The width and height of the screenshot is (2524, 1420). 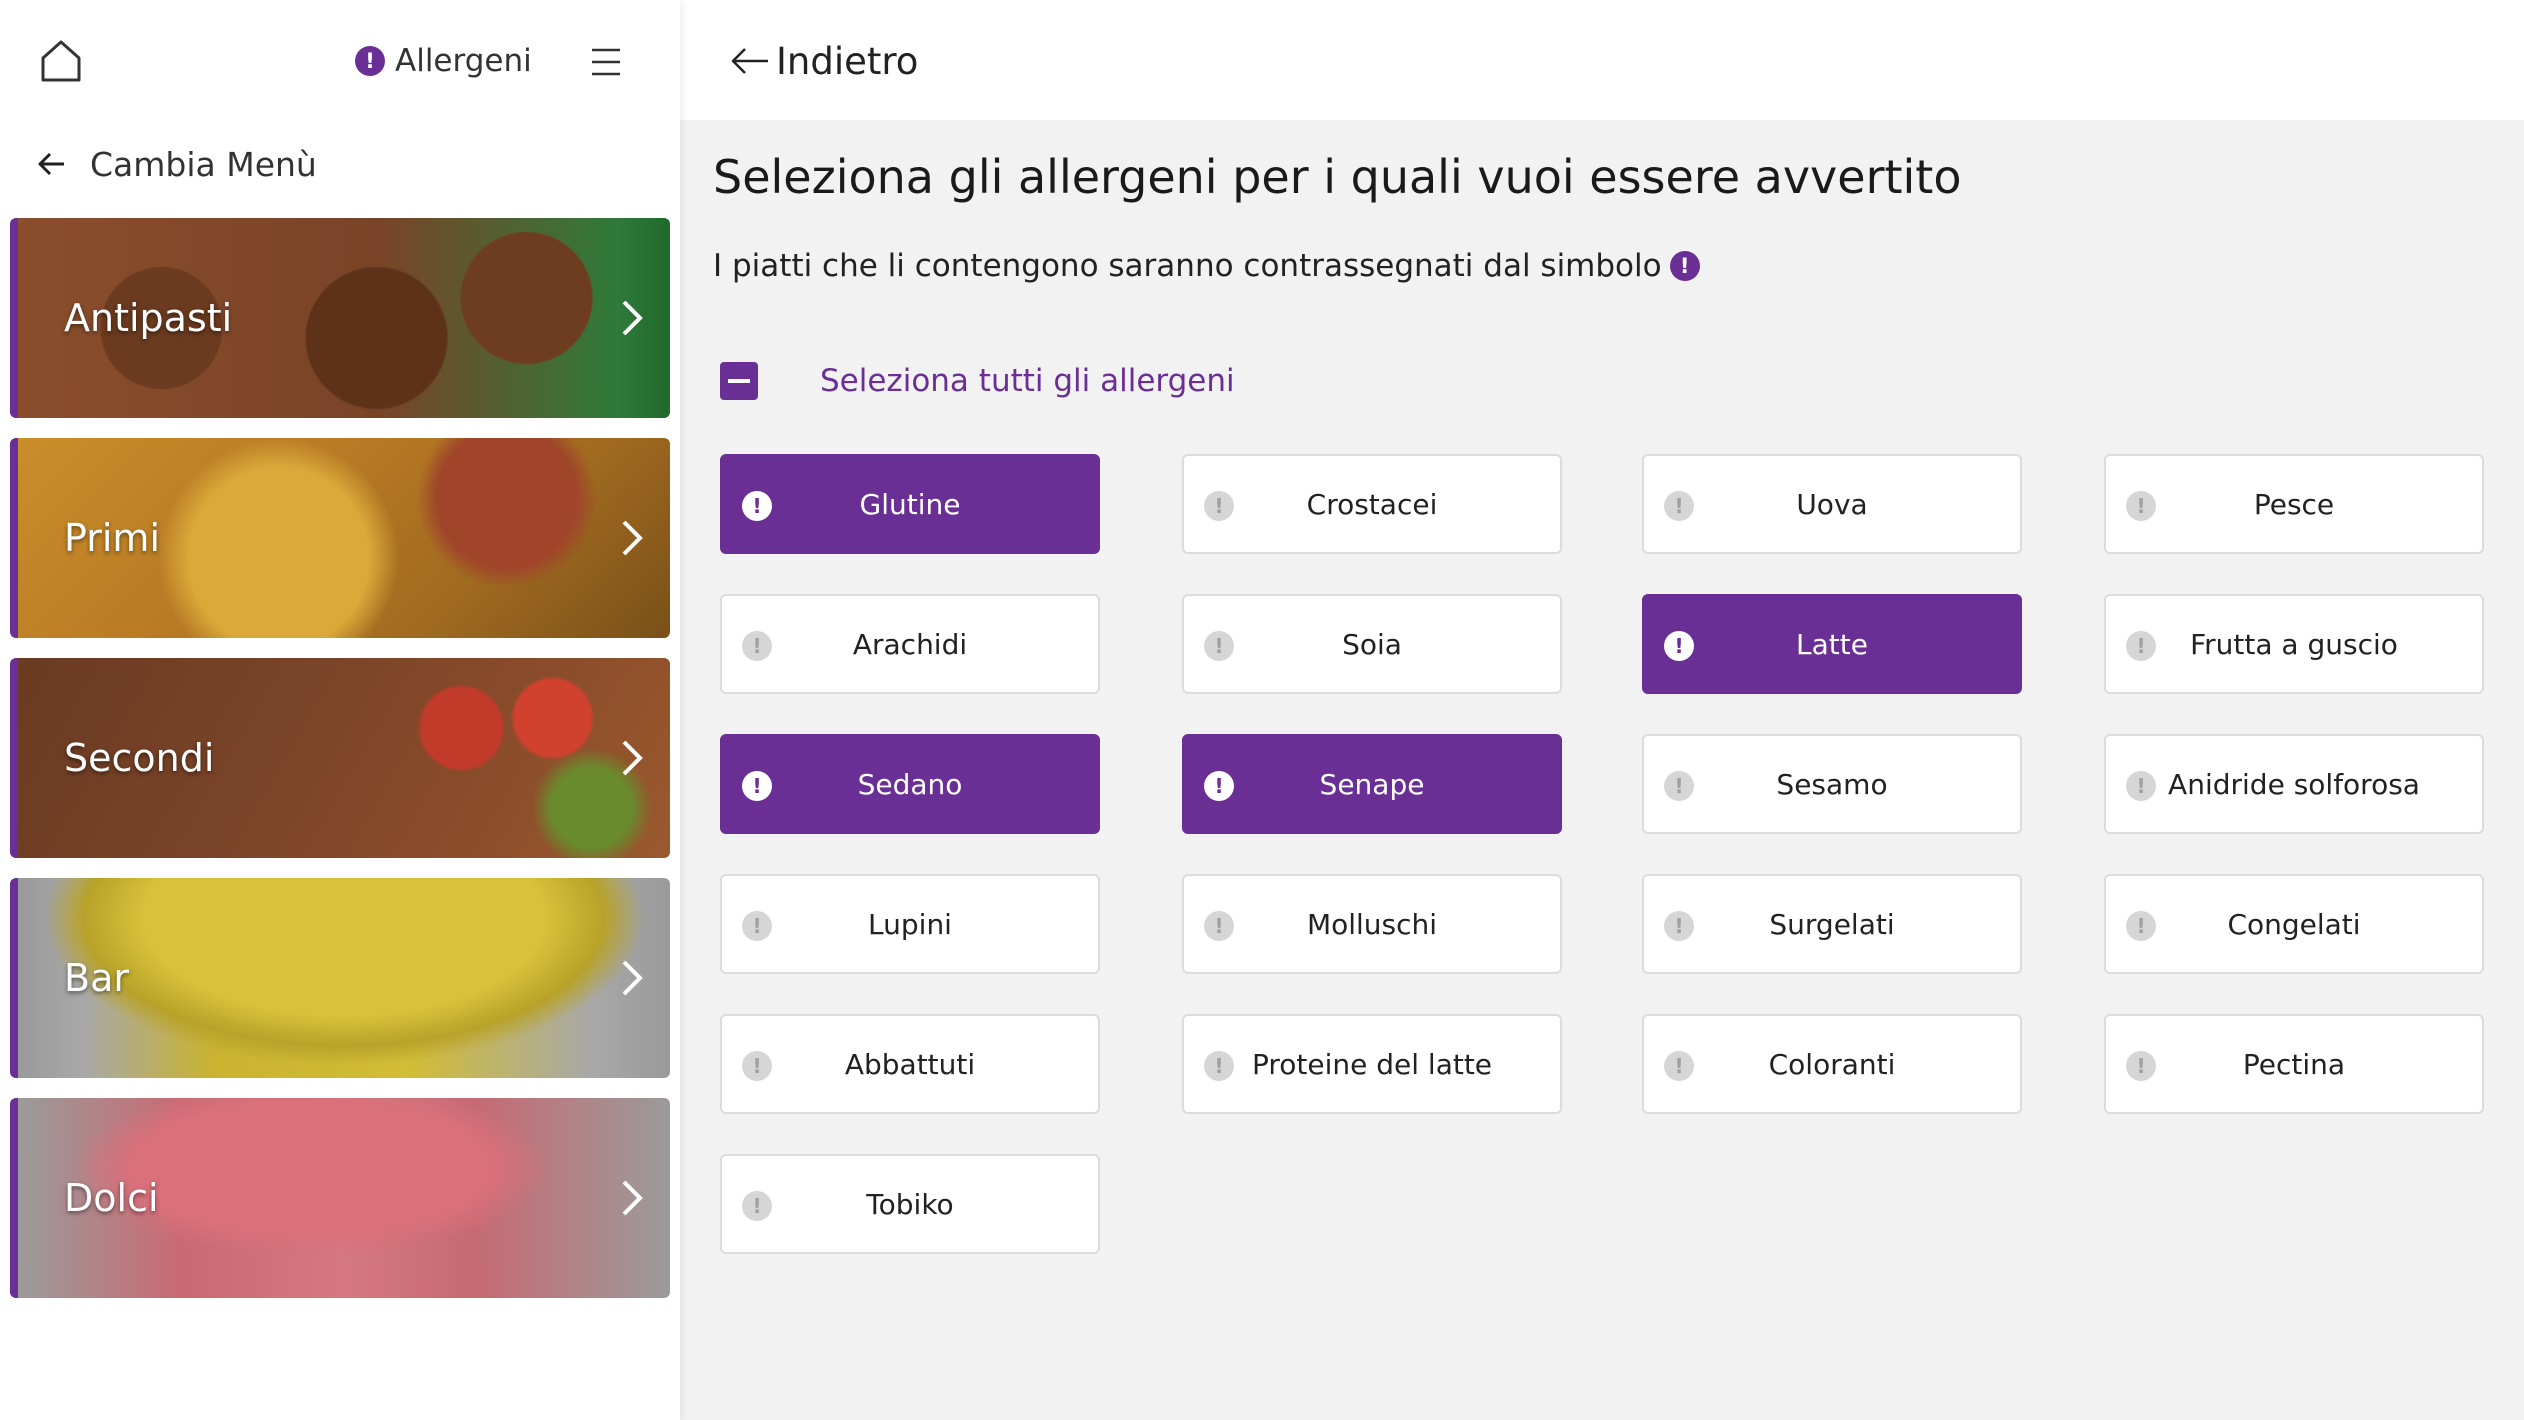 What do you see at coordinates (148, 318) in the screenshot?
I see `category-label: Antipasti` at bounding box center [148, 318].